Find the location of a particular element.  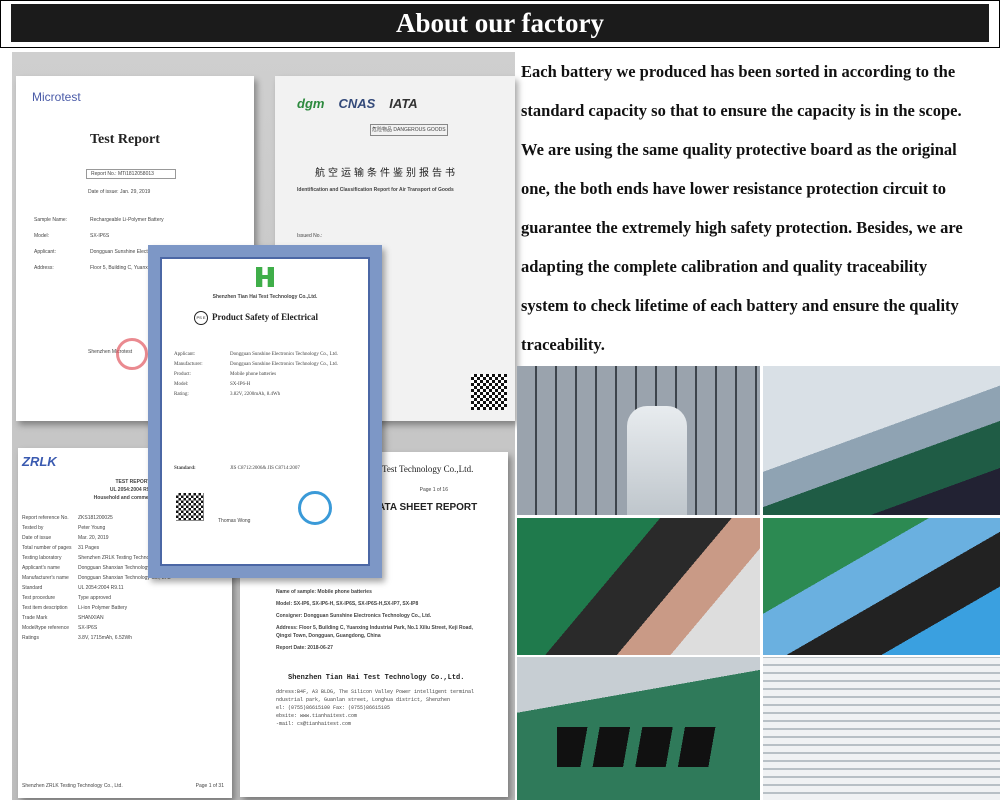

field-value: Mobile phone batteries is located at coordinates (253, 374).